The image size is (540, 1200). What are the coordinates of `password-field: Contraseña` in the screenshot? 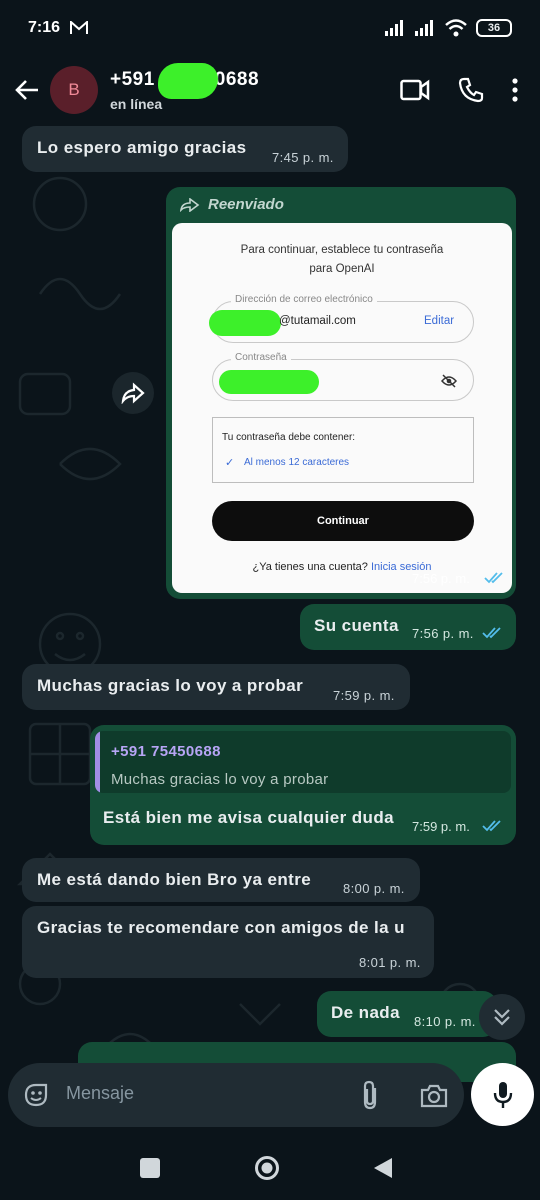 It's located at (343, 376).